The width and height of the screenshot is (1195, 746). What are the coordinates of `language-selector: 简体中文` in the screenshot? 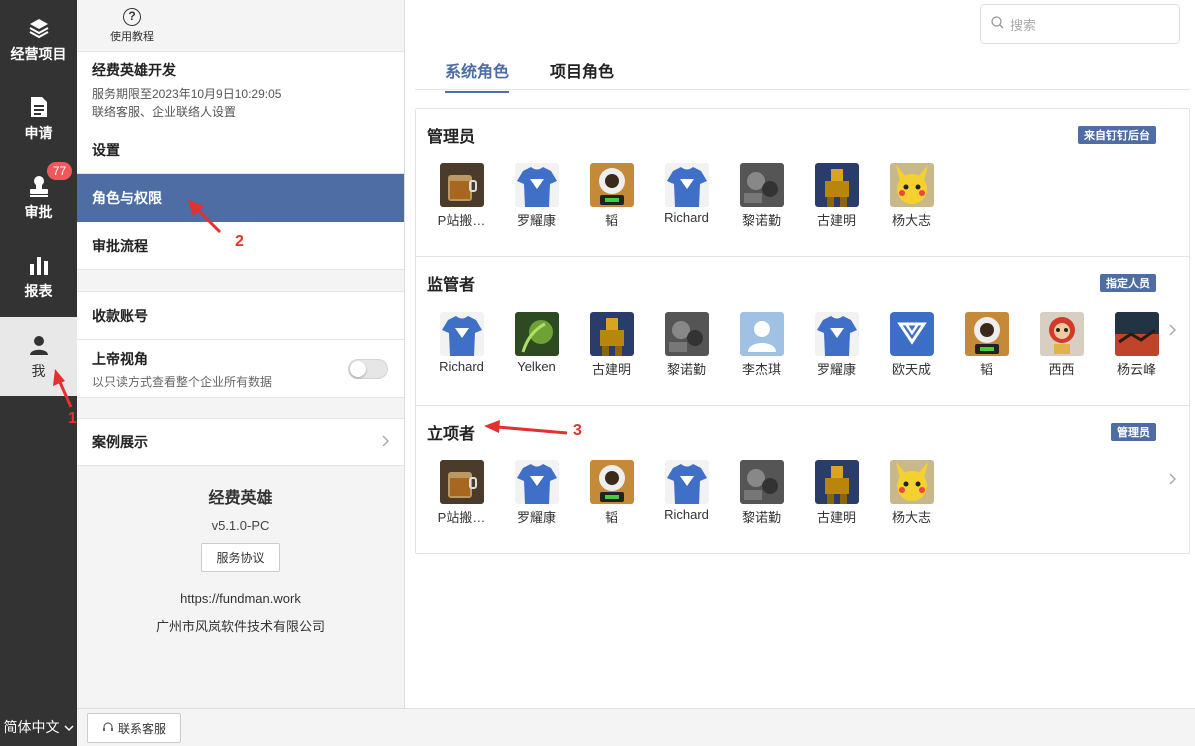 It's located at (38, 727).